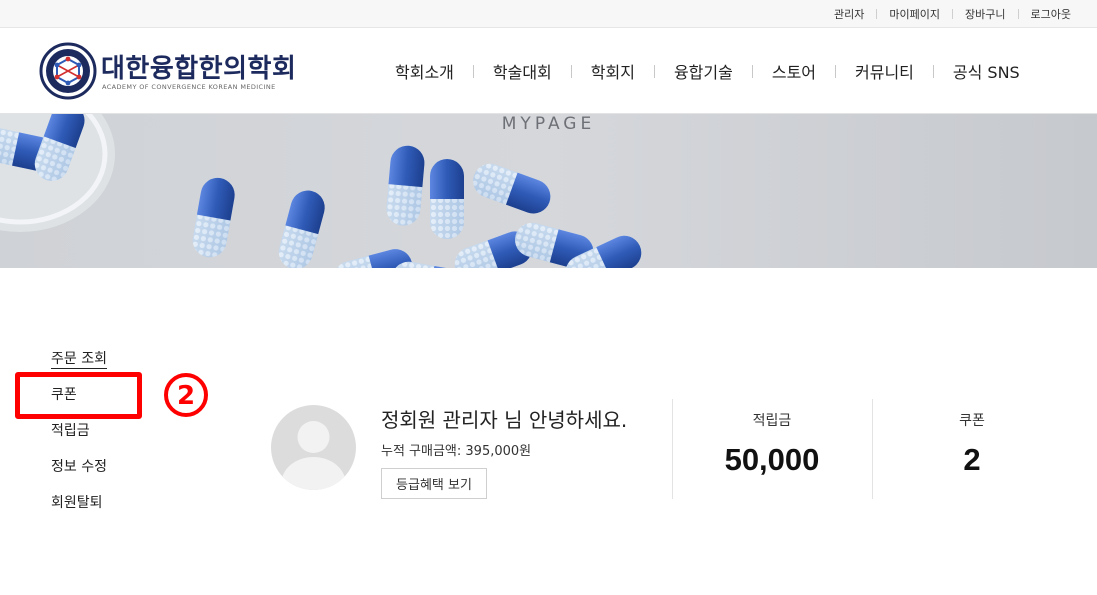 The width and height of the screenshot is (1097, 595). Describe the element at coordinates (774, 71) in the screenshot. I see `nav-item-store: 스토어` at that location.